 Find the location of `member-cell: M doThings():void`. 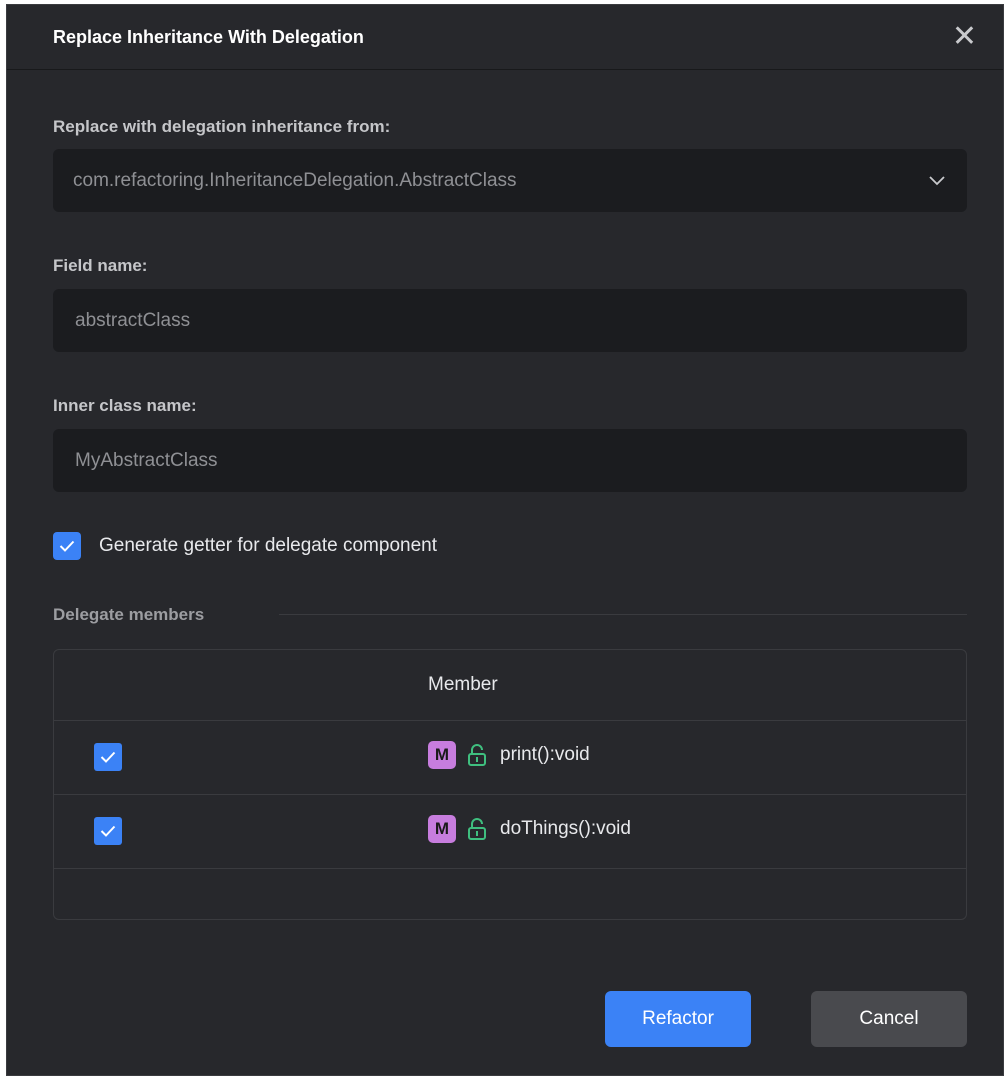

member-cell: M doThings():void is located at coordinates (529, 829).